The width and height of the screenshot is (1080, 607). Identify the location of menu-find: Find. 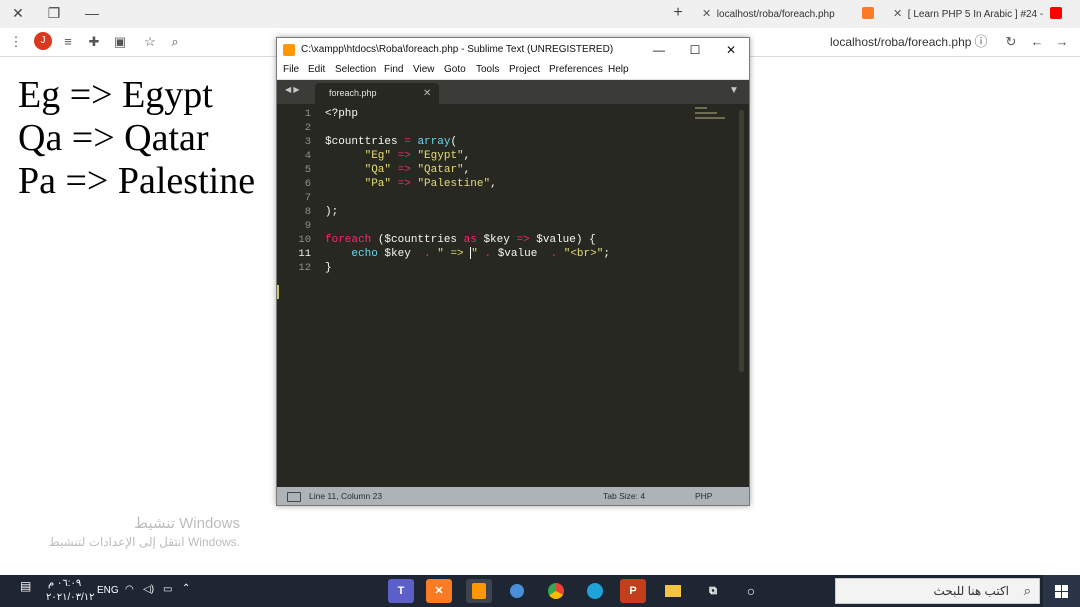
(393, 69).